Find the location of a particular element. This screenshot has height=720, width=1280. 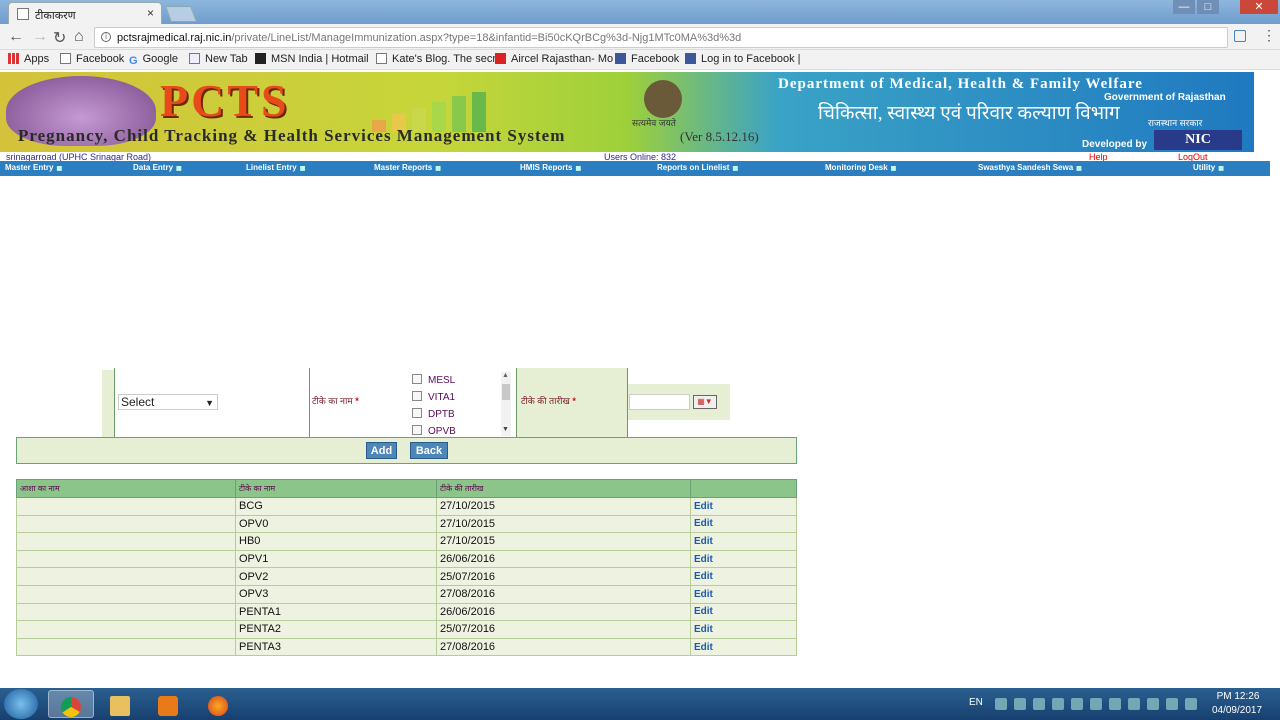

menu-reports-on-linelist: Reports on Linelist ▦ is located at coordinates (697, 167).